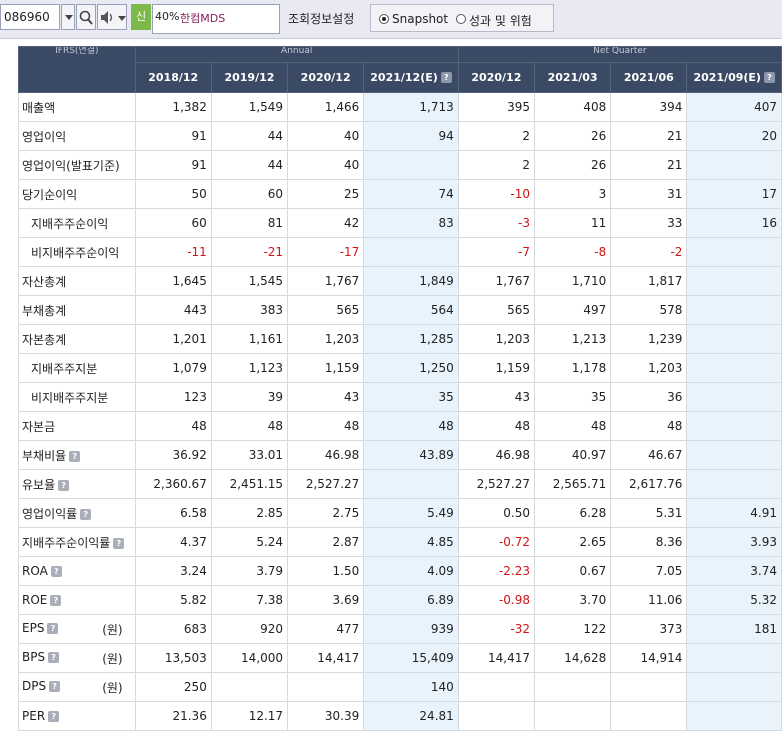 This screenshot has height=747, width=782. I want to click on code-dropdown-button, so click(68, 17).